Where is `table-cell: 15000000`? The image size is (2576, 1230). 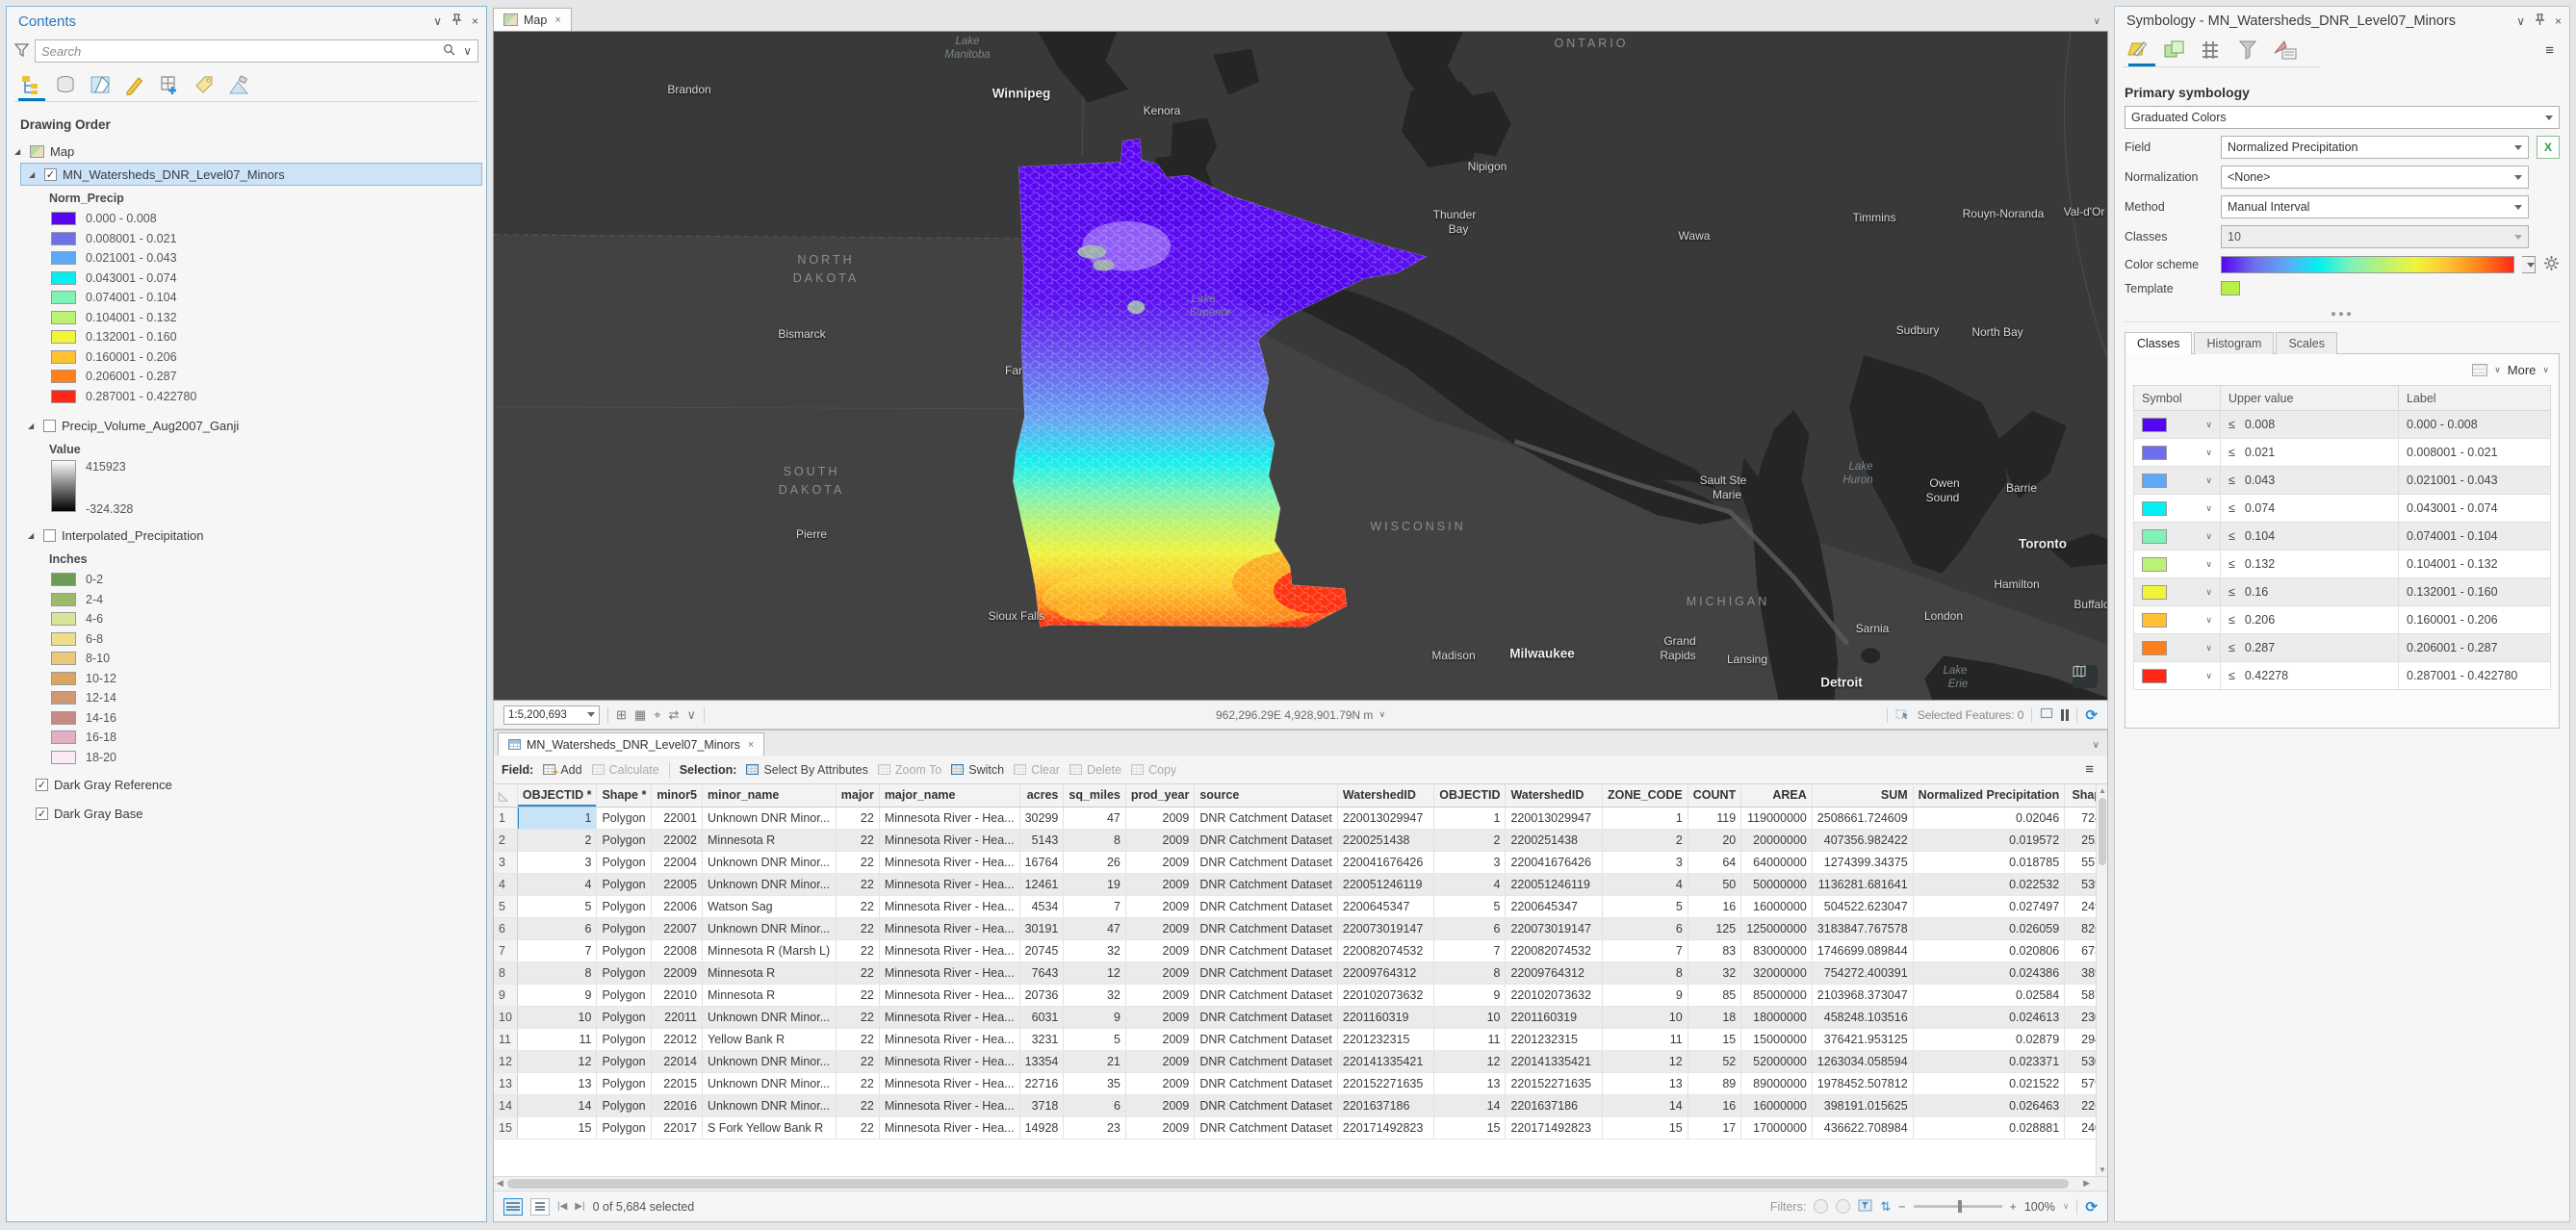
table-cell: 15000000 is located at coordinates (1777, 1039).